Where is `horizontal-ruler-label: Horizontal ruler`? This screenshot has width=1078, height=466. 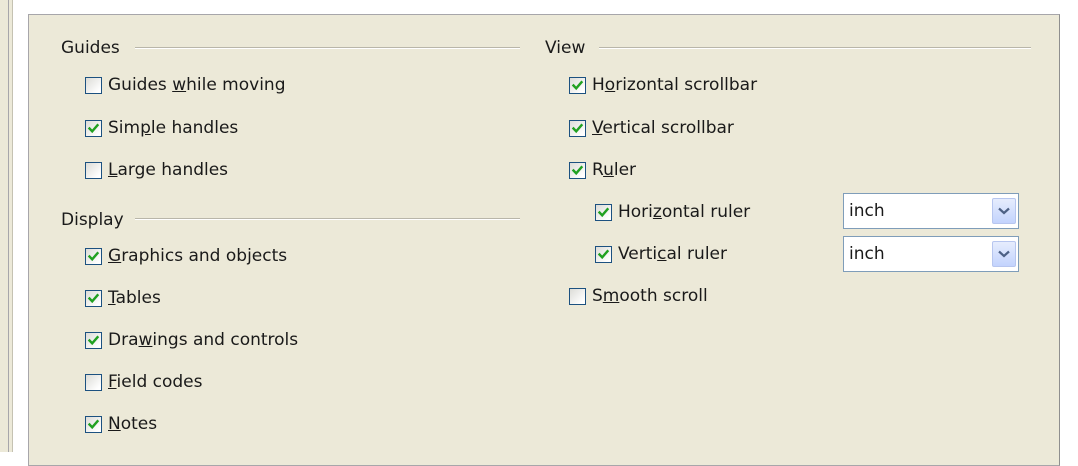
horizontal-ruler-label: Horizontal ruler is located at coordinates (684, 212).